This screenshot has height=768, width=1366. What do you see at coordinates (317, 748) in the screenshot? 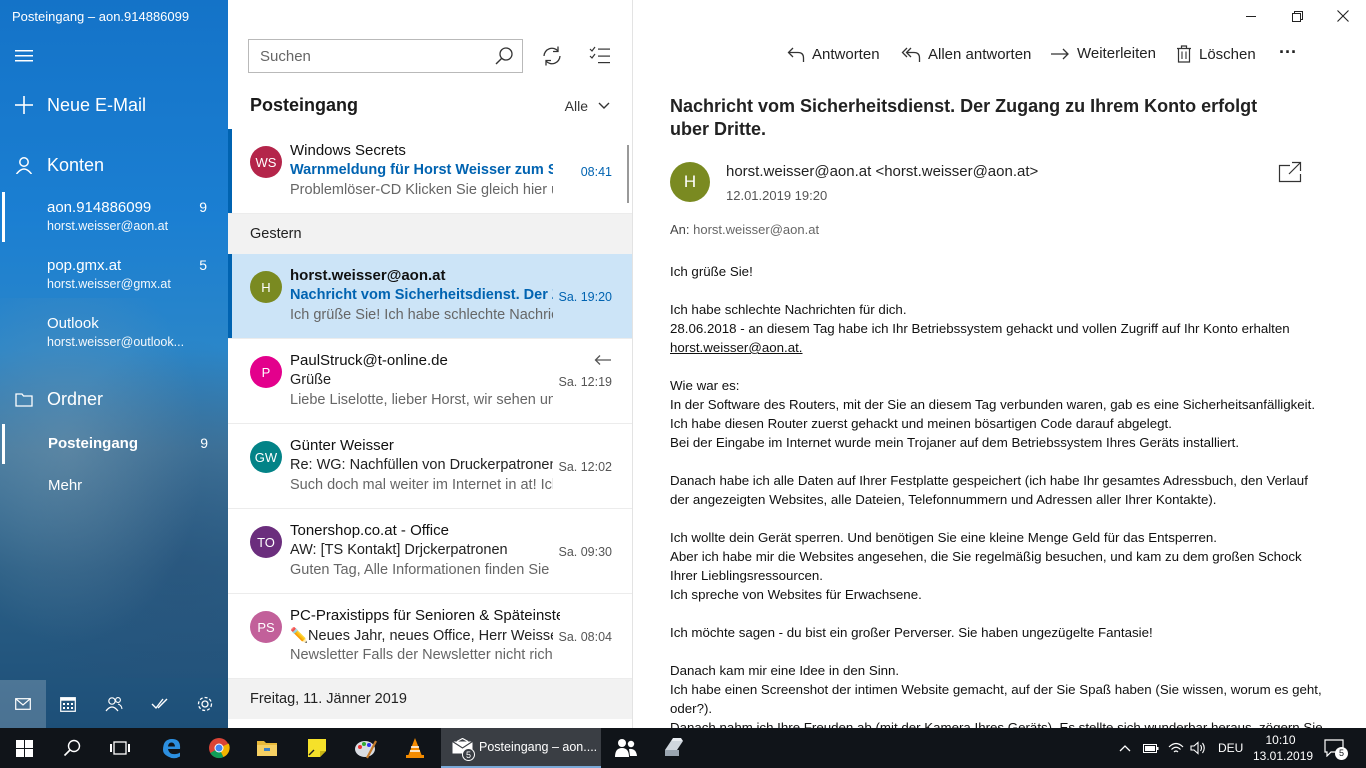
I see `sticky-notes-button` at bounding box center [317, 748].